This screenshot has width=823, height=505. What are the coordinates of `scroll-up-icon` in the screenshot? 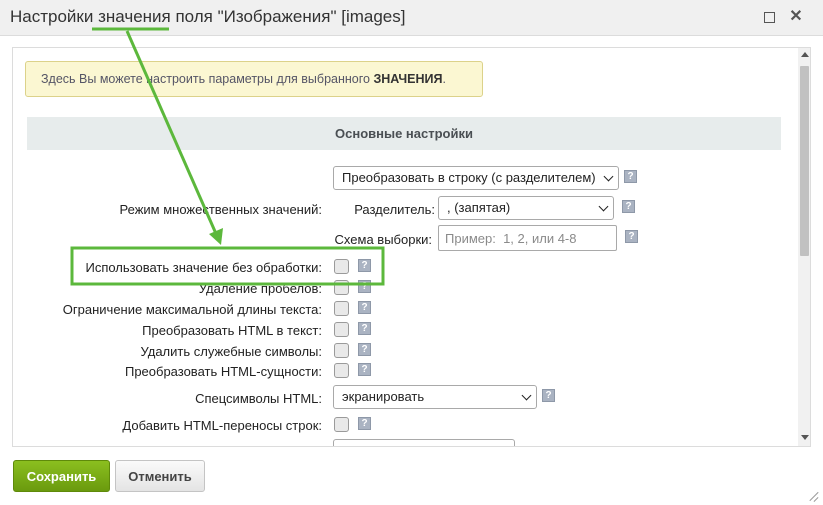 It's located at (805, 54).